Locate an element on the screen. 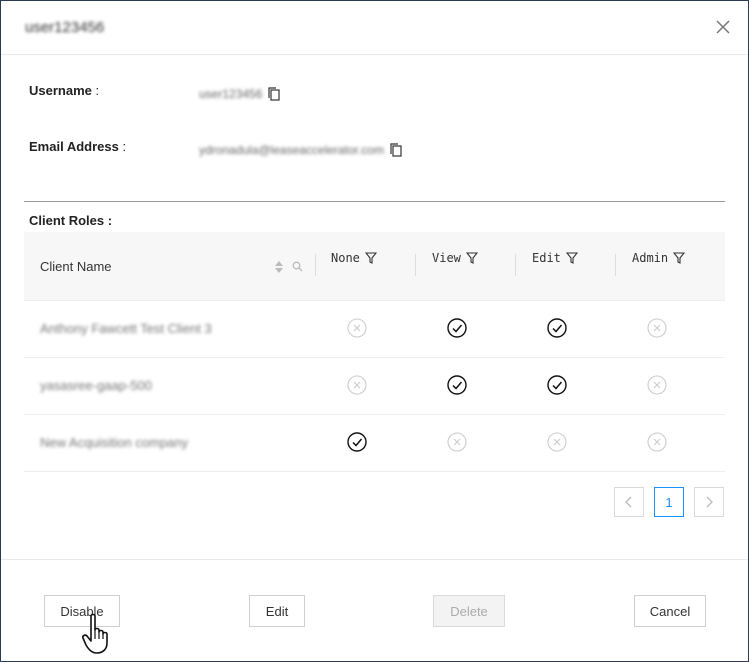 The image size is (749, 662). client-name-cell: yasasree-gaap-500 is located at coordinates (96, 385).